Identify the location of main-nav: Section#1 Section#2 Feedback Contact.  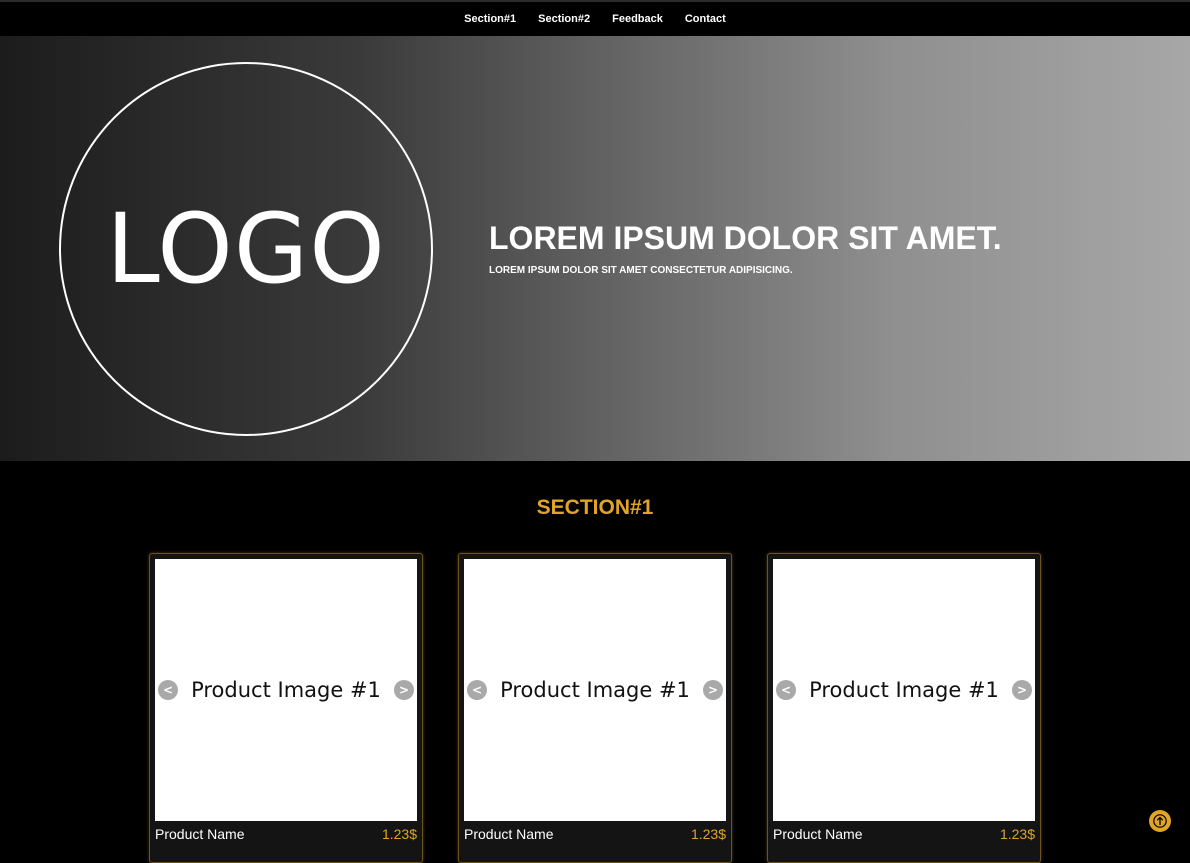
(595, 19).